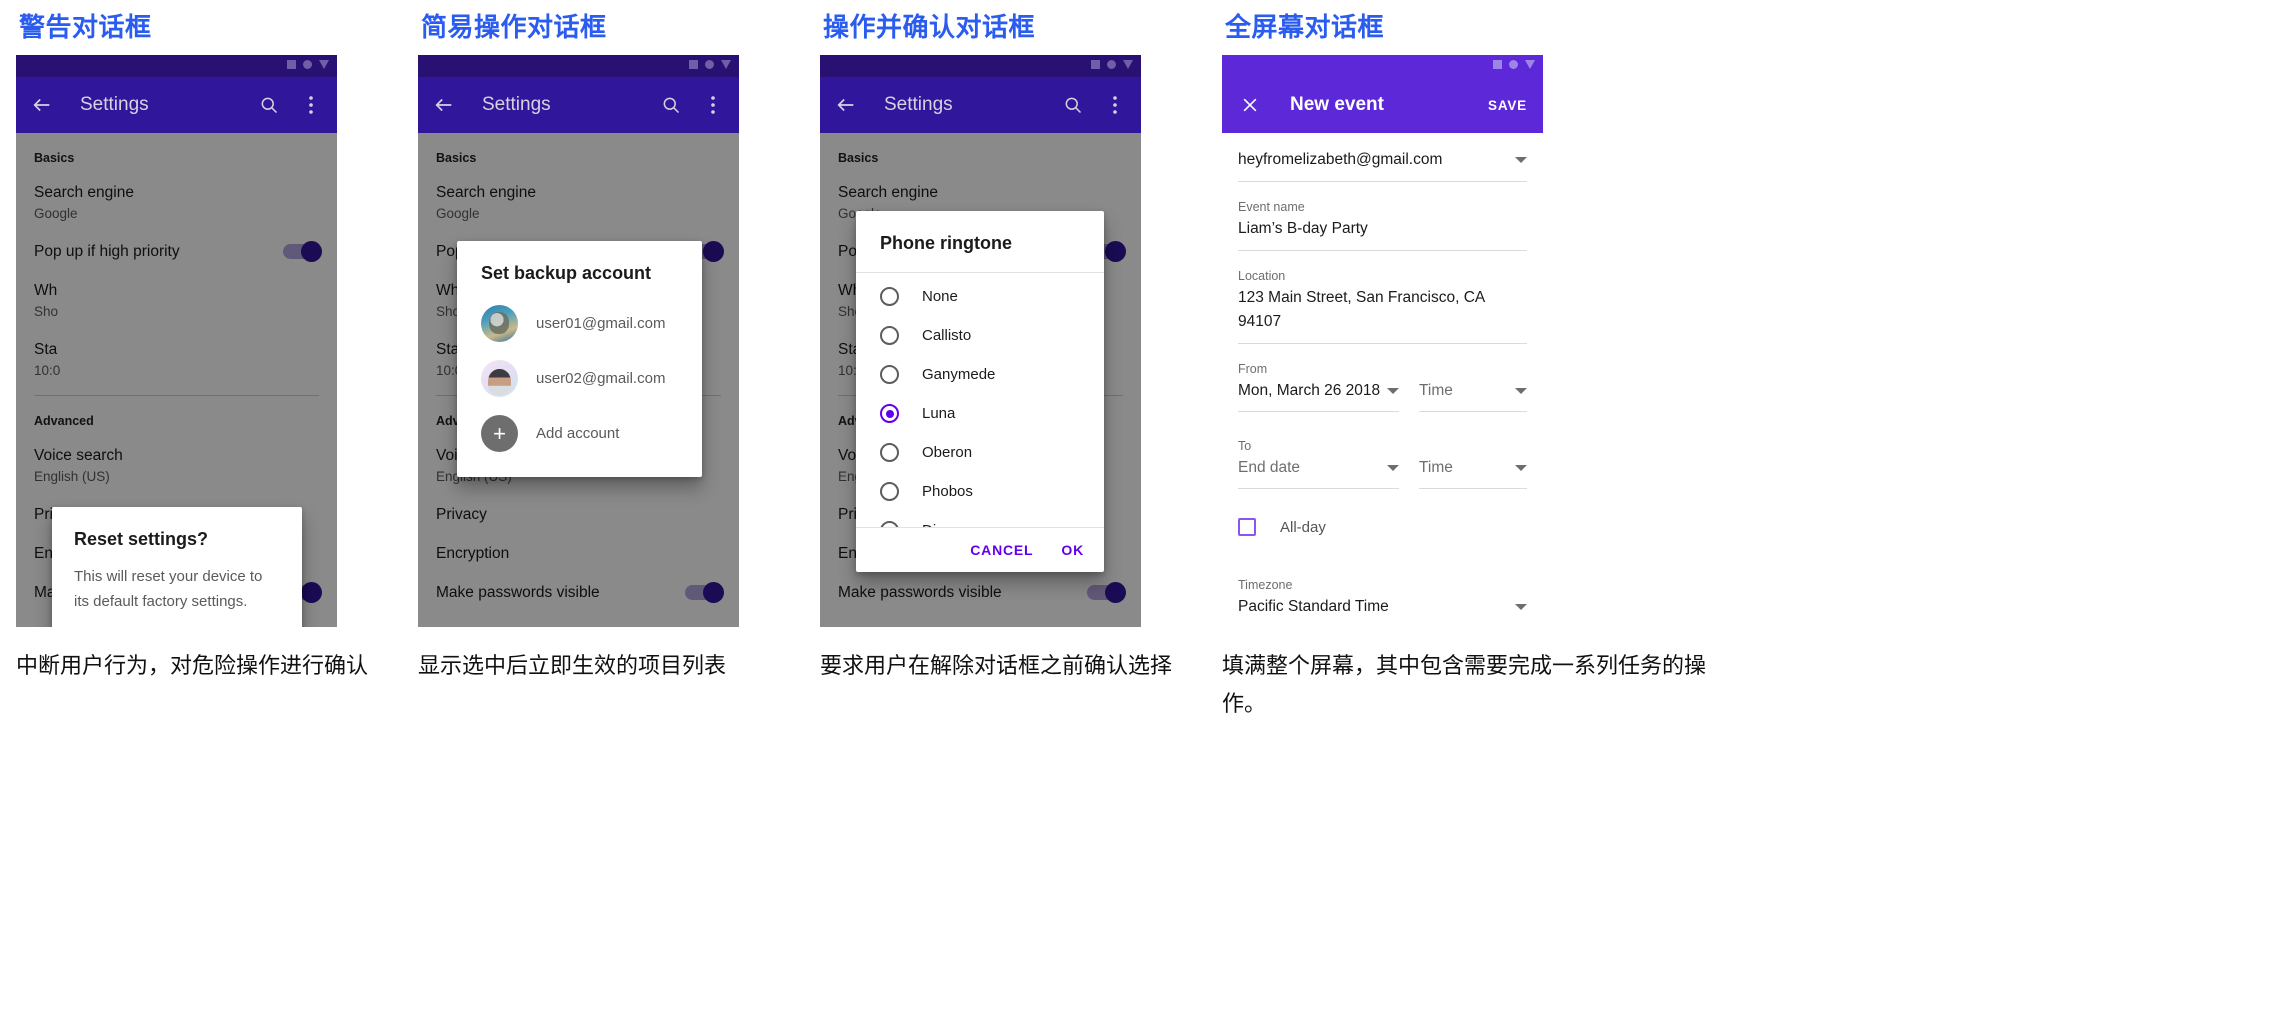  Describe the element at coordinates (572, 665) in the screenshot. I see `panel-caption: 显示选中后立即生效的项目列表` at that location.